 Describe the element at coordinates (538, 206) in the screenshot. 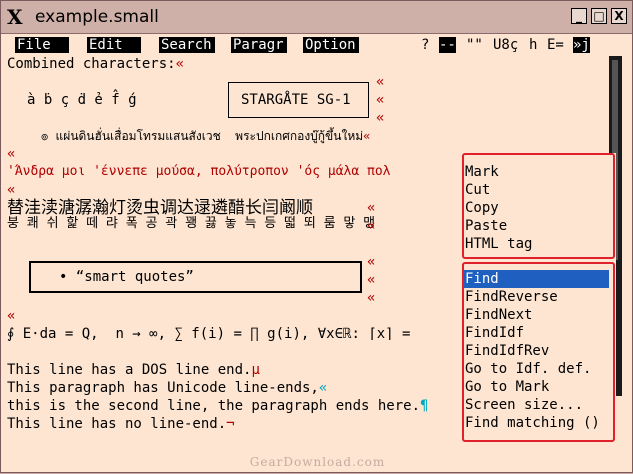

I see `highlight-box-edit` at that location.